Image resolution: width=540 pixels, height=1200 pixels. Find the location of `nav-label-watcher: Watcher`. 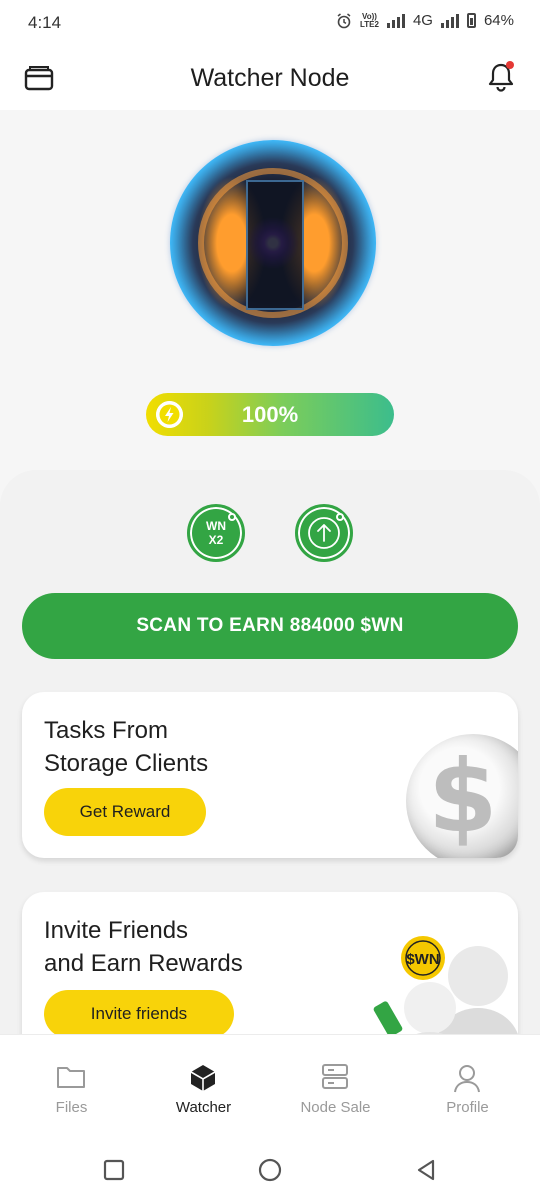

nav-label-watcher: Watcher is located at coordinates (203, 1107).